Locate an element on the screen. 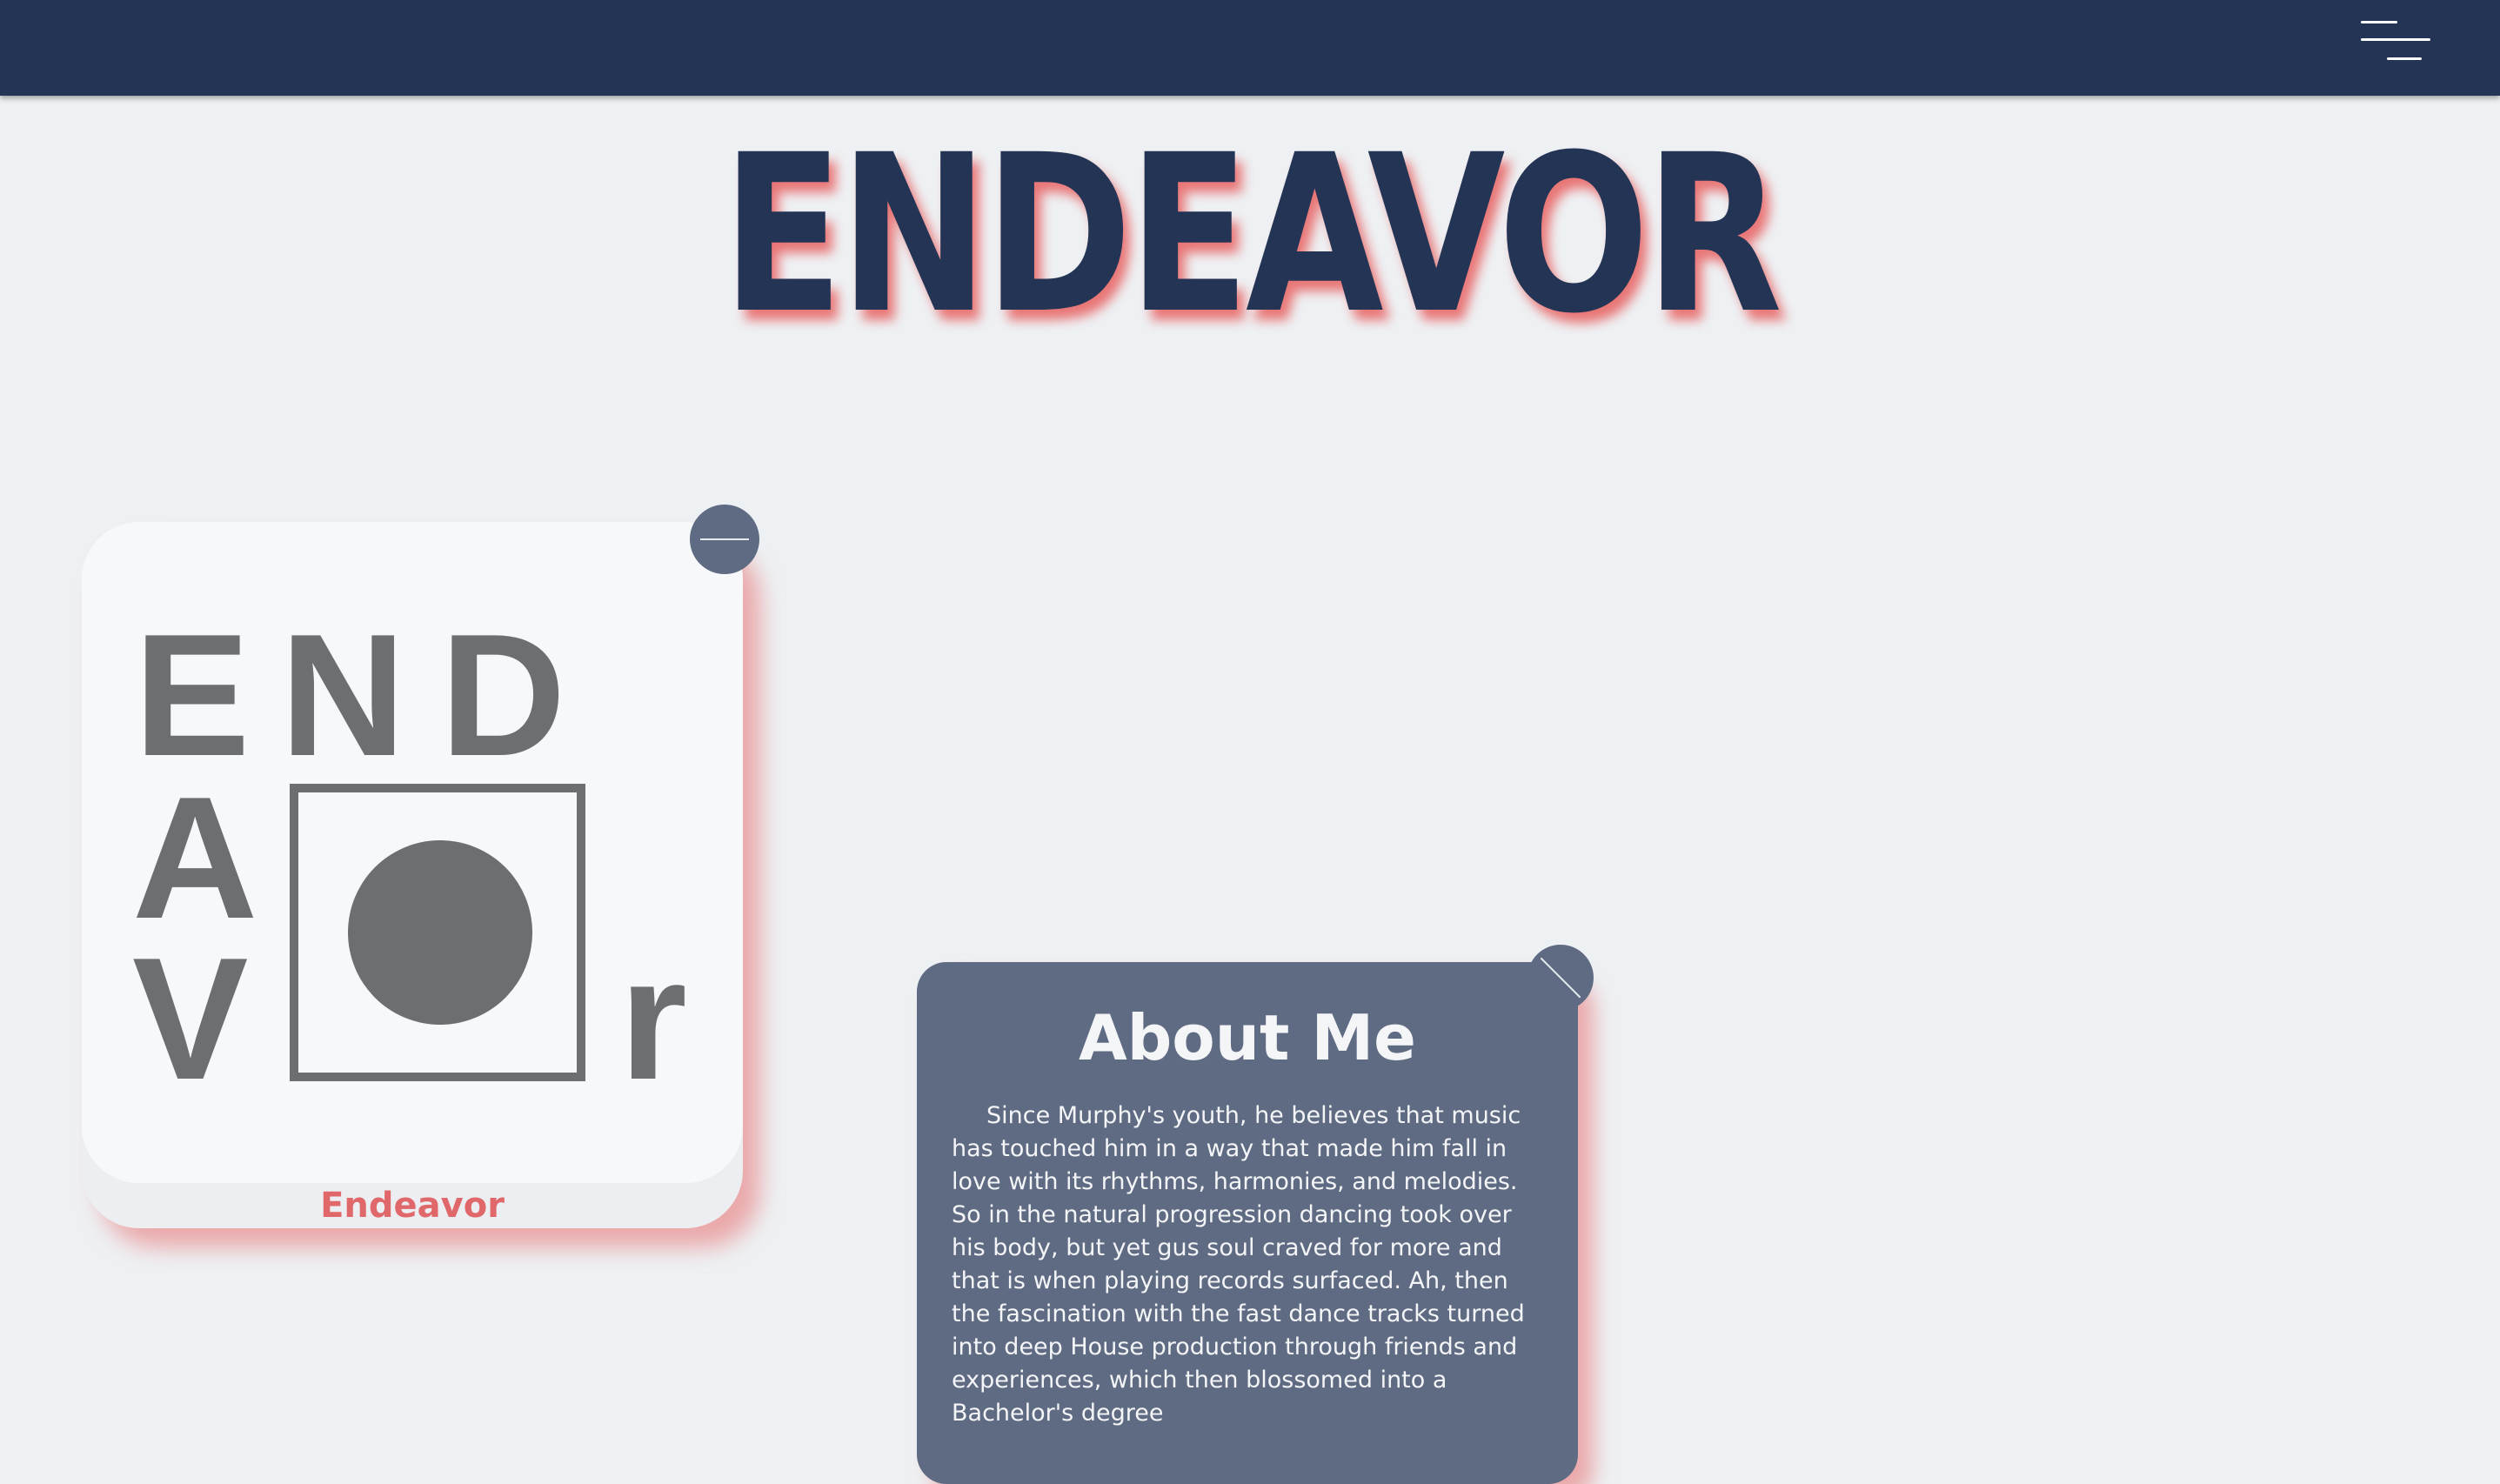 Image resolution: width=2500 pixels, height=1484 pixels. about-title: About Me is located at coordinates (1247, 1037).